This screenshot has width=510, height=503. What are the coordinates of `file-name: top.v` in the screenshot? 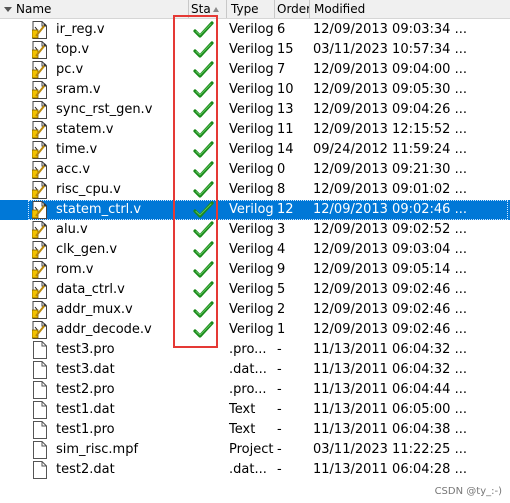 It's located at (73, 49).